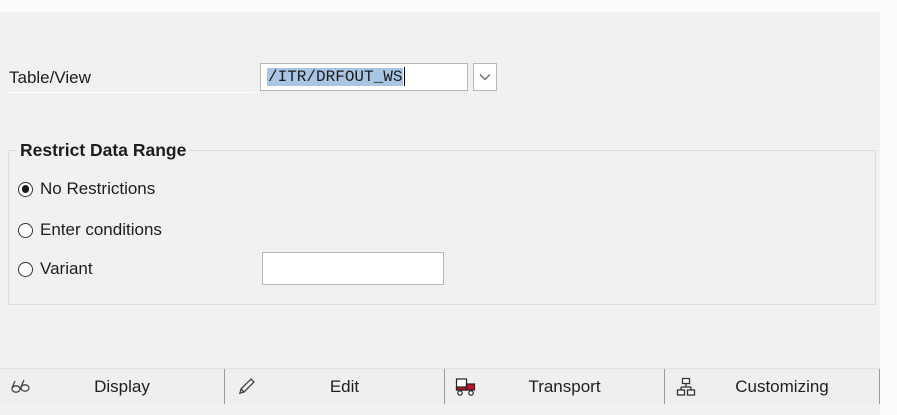 The image size is (897, 415). I want to click on customizing-button: Customizing, so click(772, 386).